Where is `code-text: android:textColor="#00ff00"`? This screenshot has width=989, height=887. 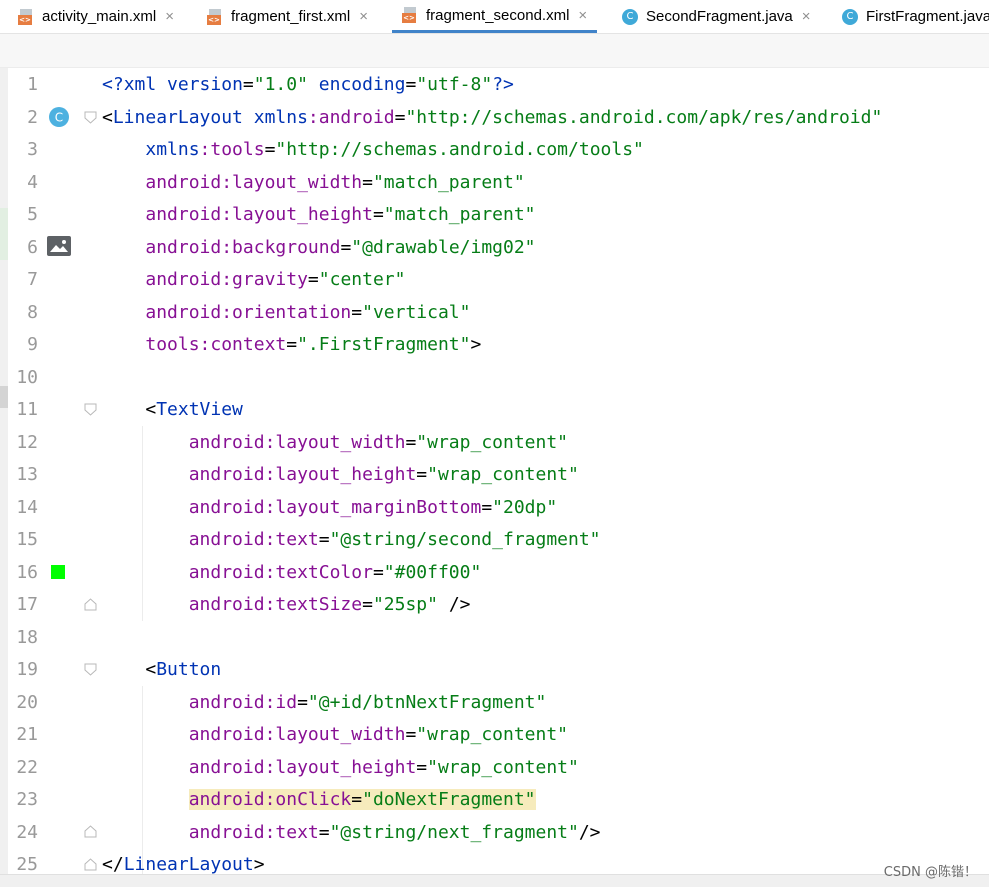
code-text: android:textColor="#00ff00" is located at coordinates (335, 572).